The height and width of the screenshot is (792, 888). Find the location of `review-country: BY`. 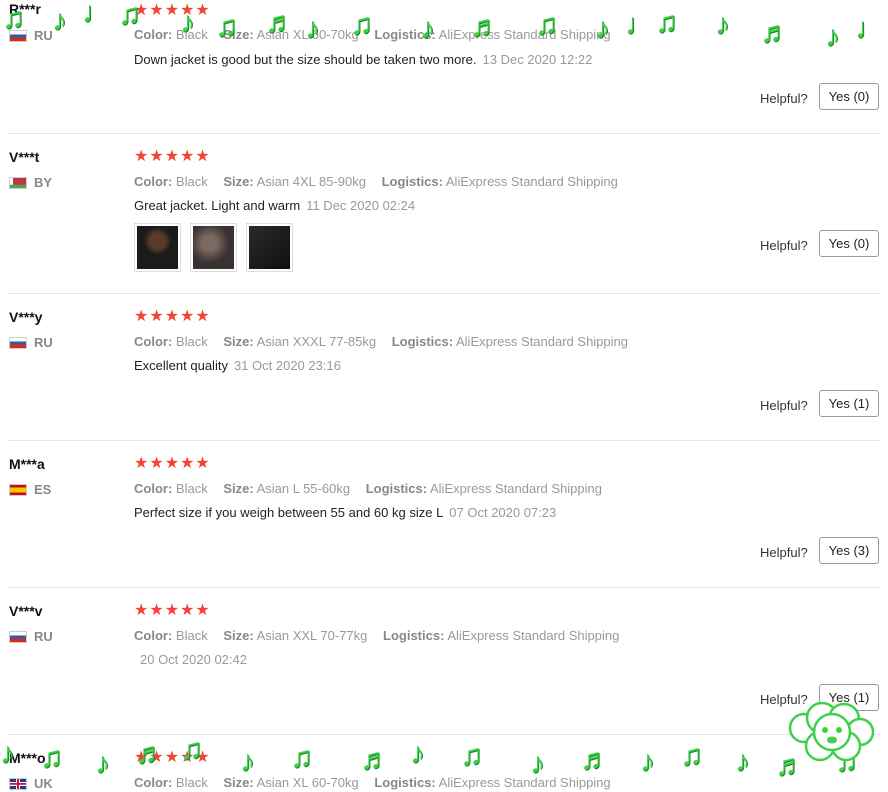

review-country: BY is located at coordinates (30, 182).